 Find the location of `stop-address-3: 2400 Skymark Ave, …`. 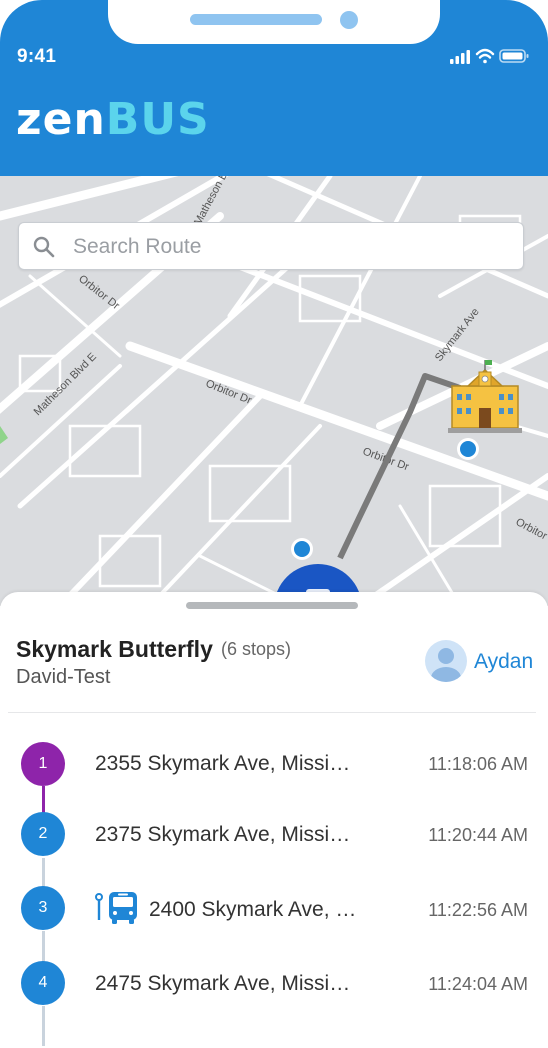

stop-address-3: 2400 Skymark Ave, … is located at coordinates (259, 910).